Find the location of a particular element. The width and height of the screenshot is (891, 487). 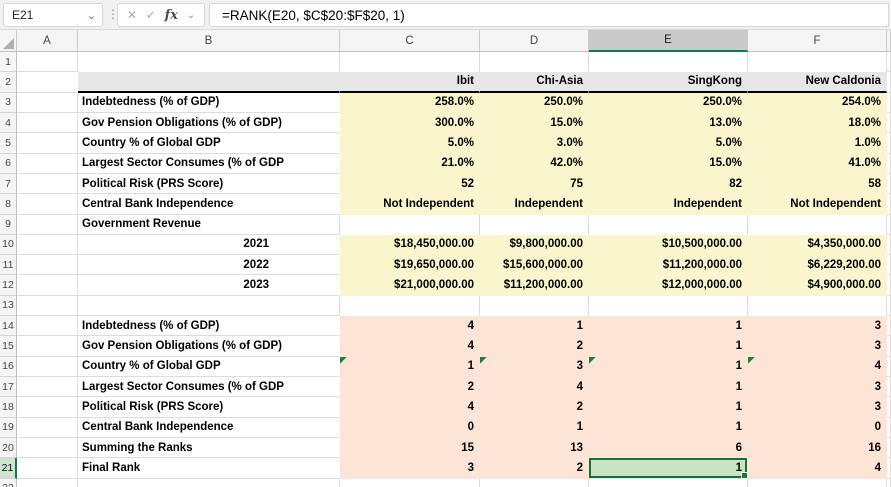

cell-G21 is located at coordinates (889, 468).